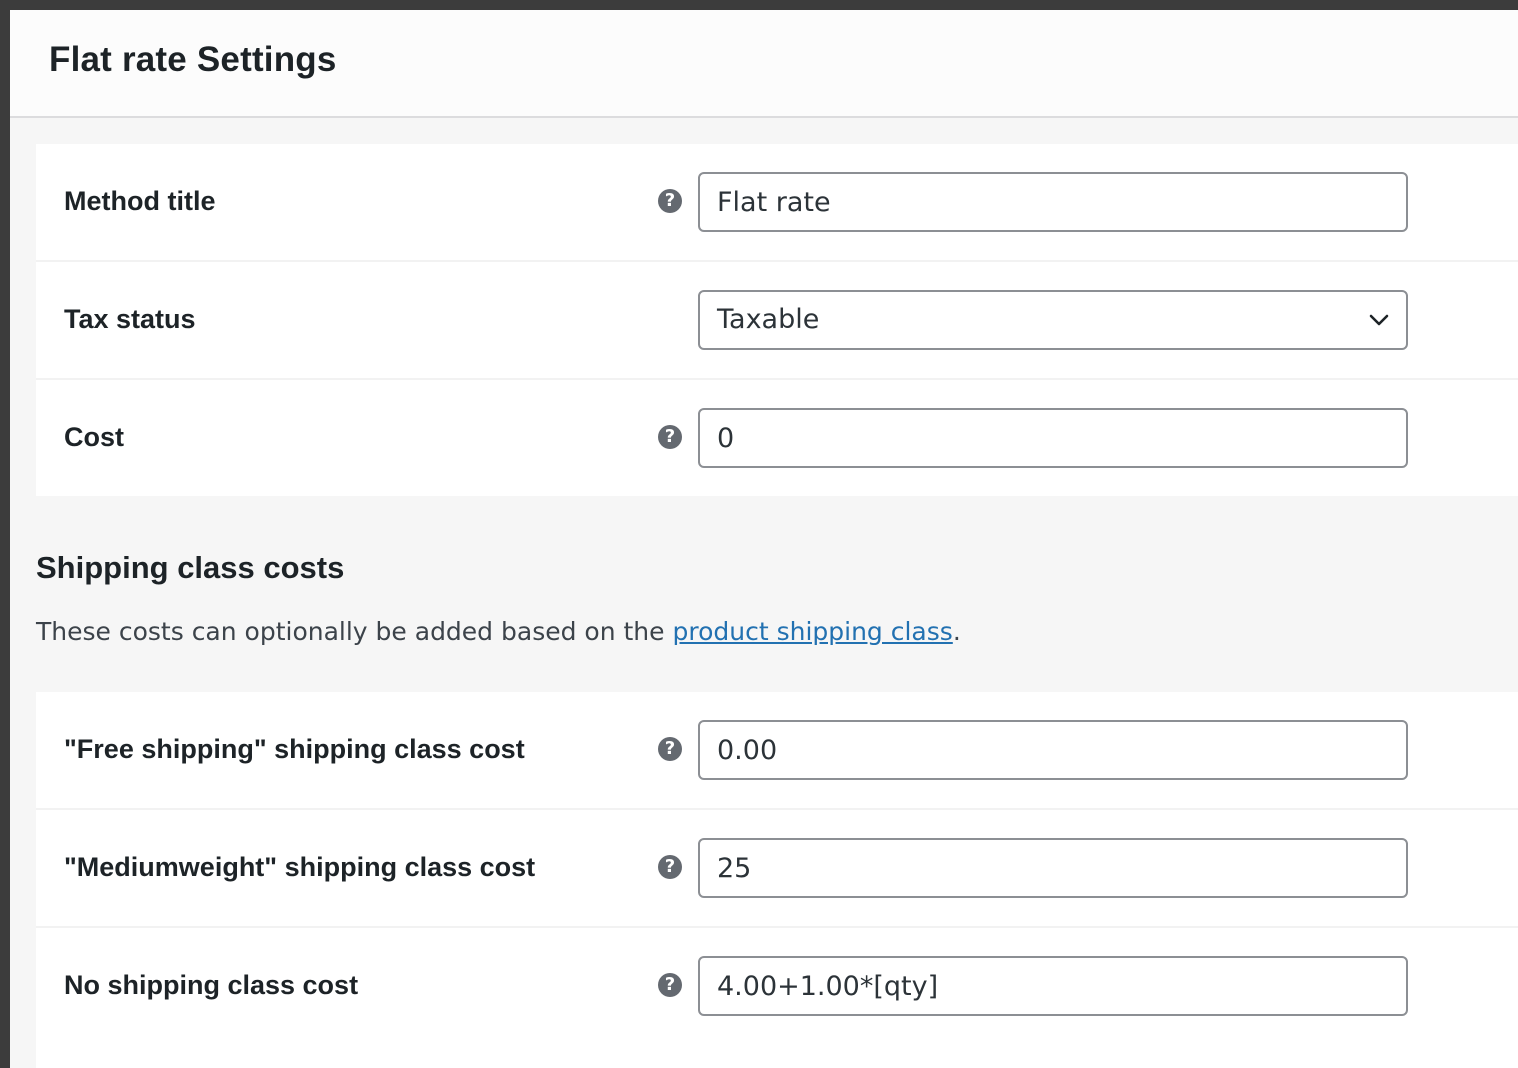  Describe the element at coordinates (140, 201) in the screenshot. I see `method-title-label: Method title` at that location.